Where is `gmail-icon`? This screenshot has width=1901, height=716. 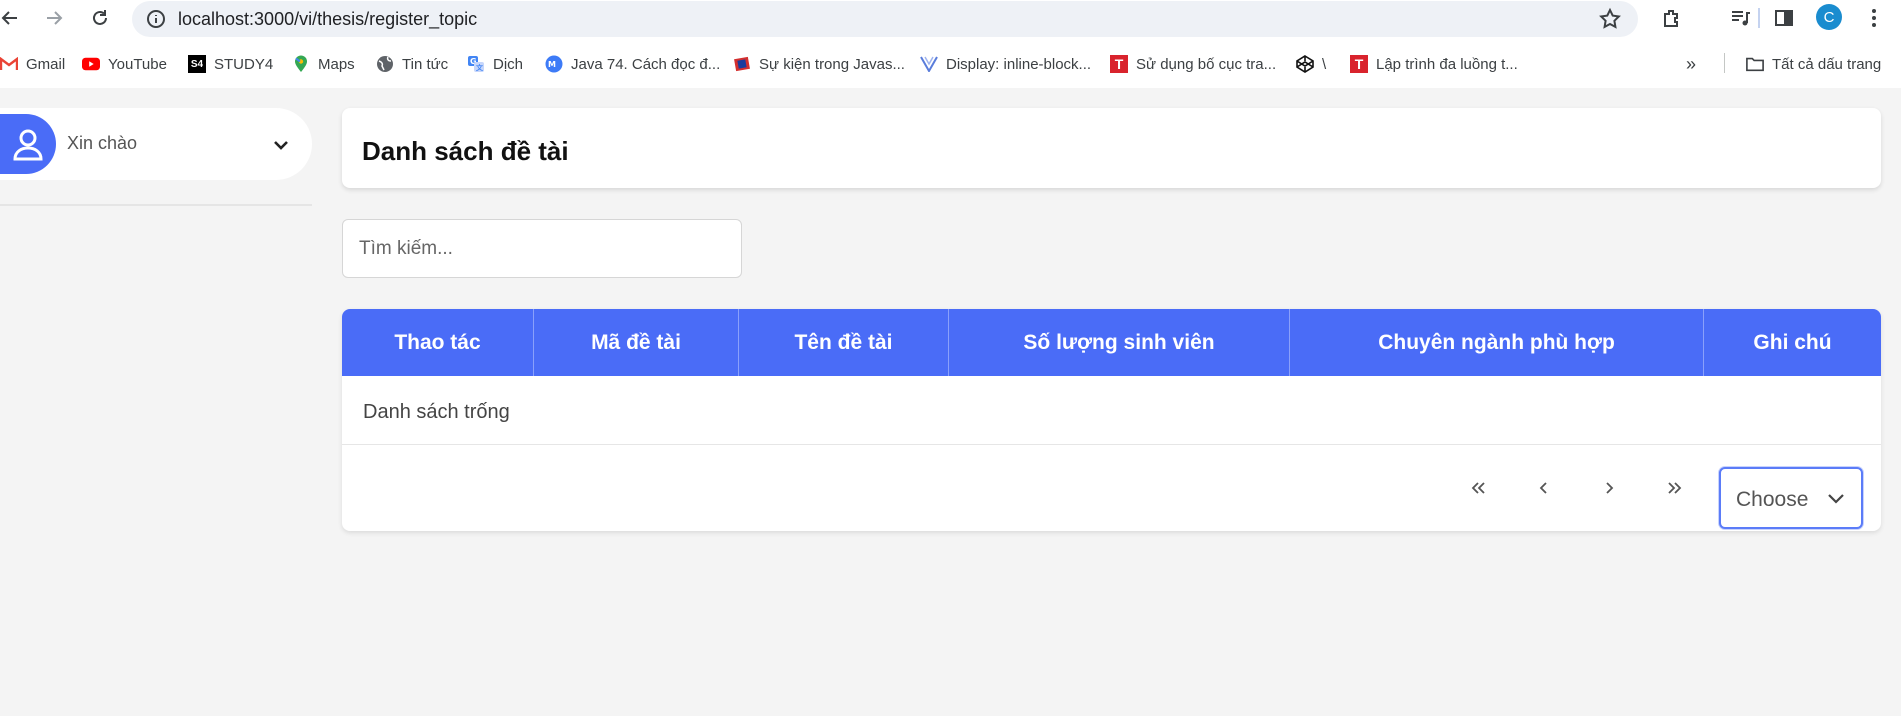
gmail-icon is located at coordinates (9, 64).